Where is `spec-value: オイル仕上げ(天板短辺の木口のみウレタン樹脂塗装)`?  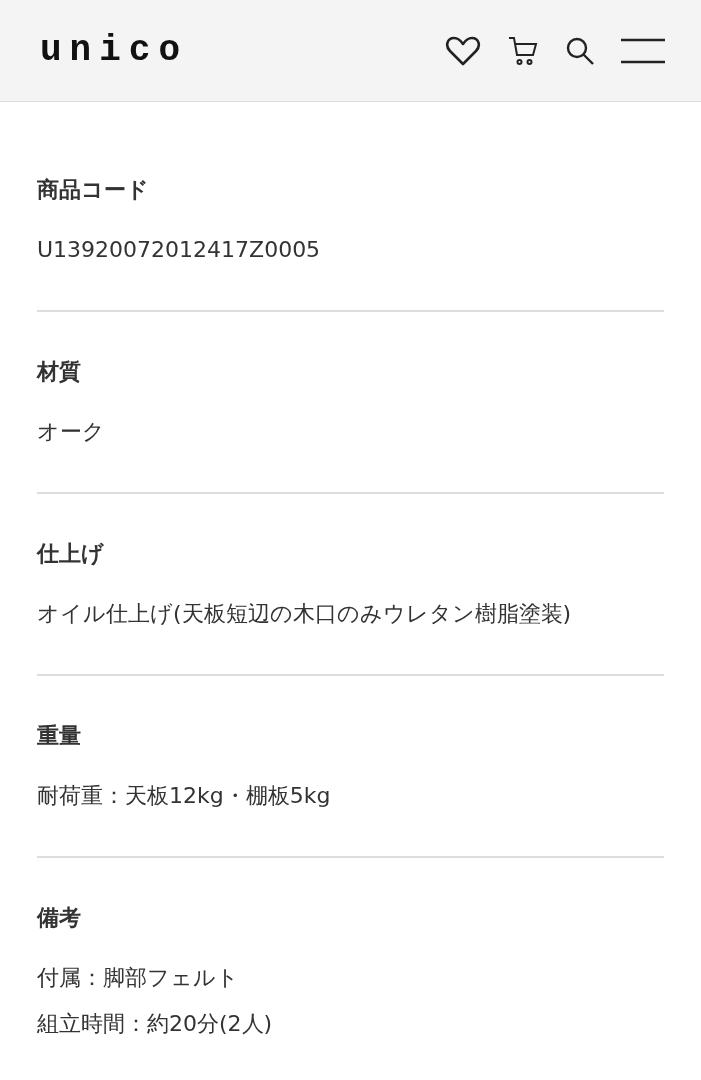 spec-value: オイル仕上げ(天板短辺の木口のみウレタン樹脂塗装) is located at coordinates (305, 614).